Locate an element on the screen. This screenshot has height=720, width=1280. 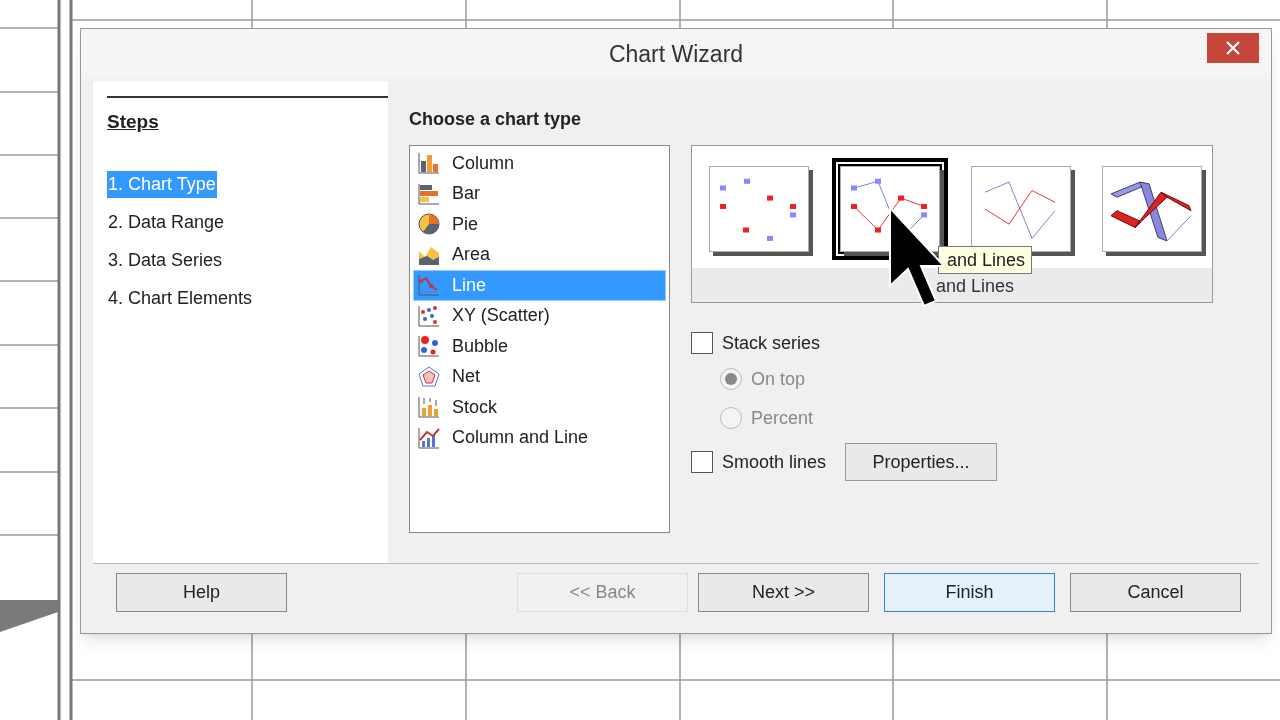
pie-chart-icon is located at coordinates (429, 224).